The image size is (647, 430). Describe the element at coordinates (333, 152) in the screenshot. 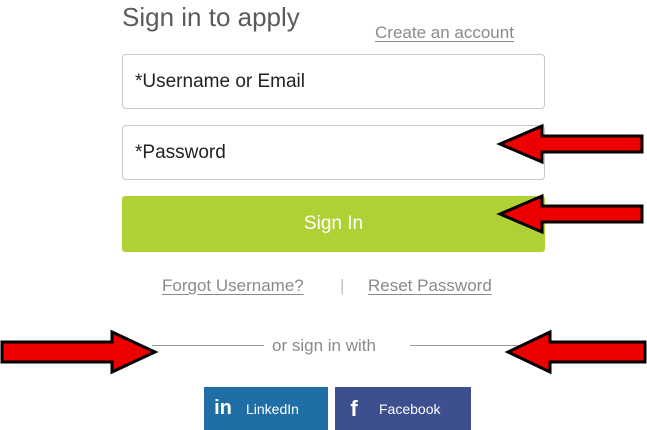

I see `password-field` at that location.